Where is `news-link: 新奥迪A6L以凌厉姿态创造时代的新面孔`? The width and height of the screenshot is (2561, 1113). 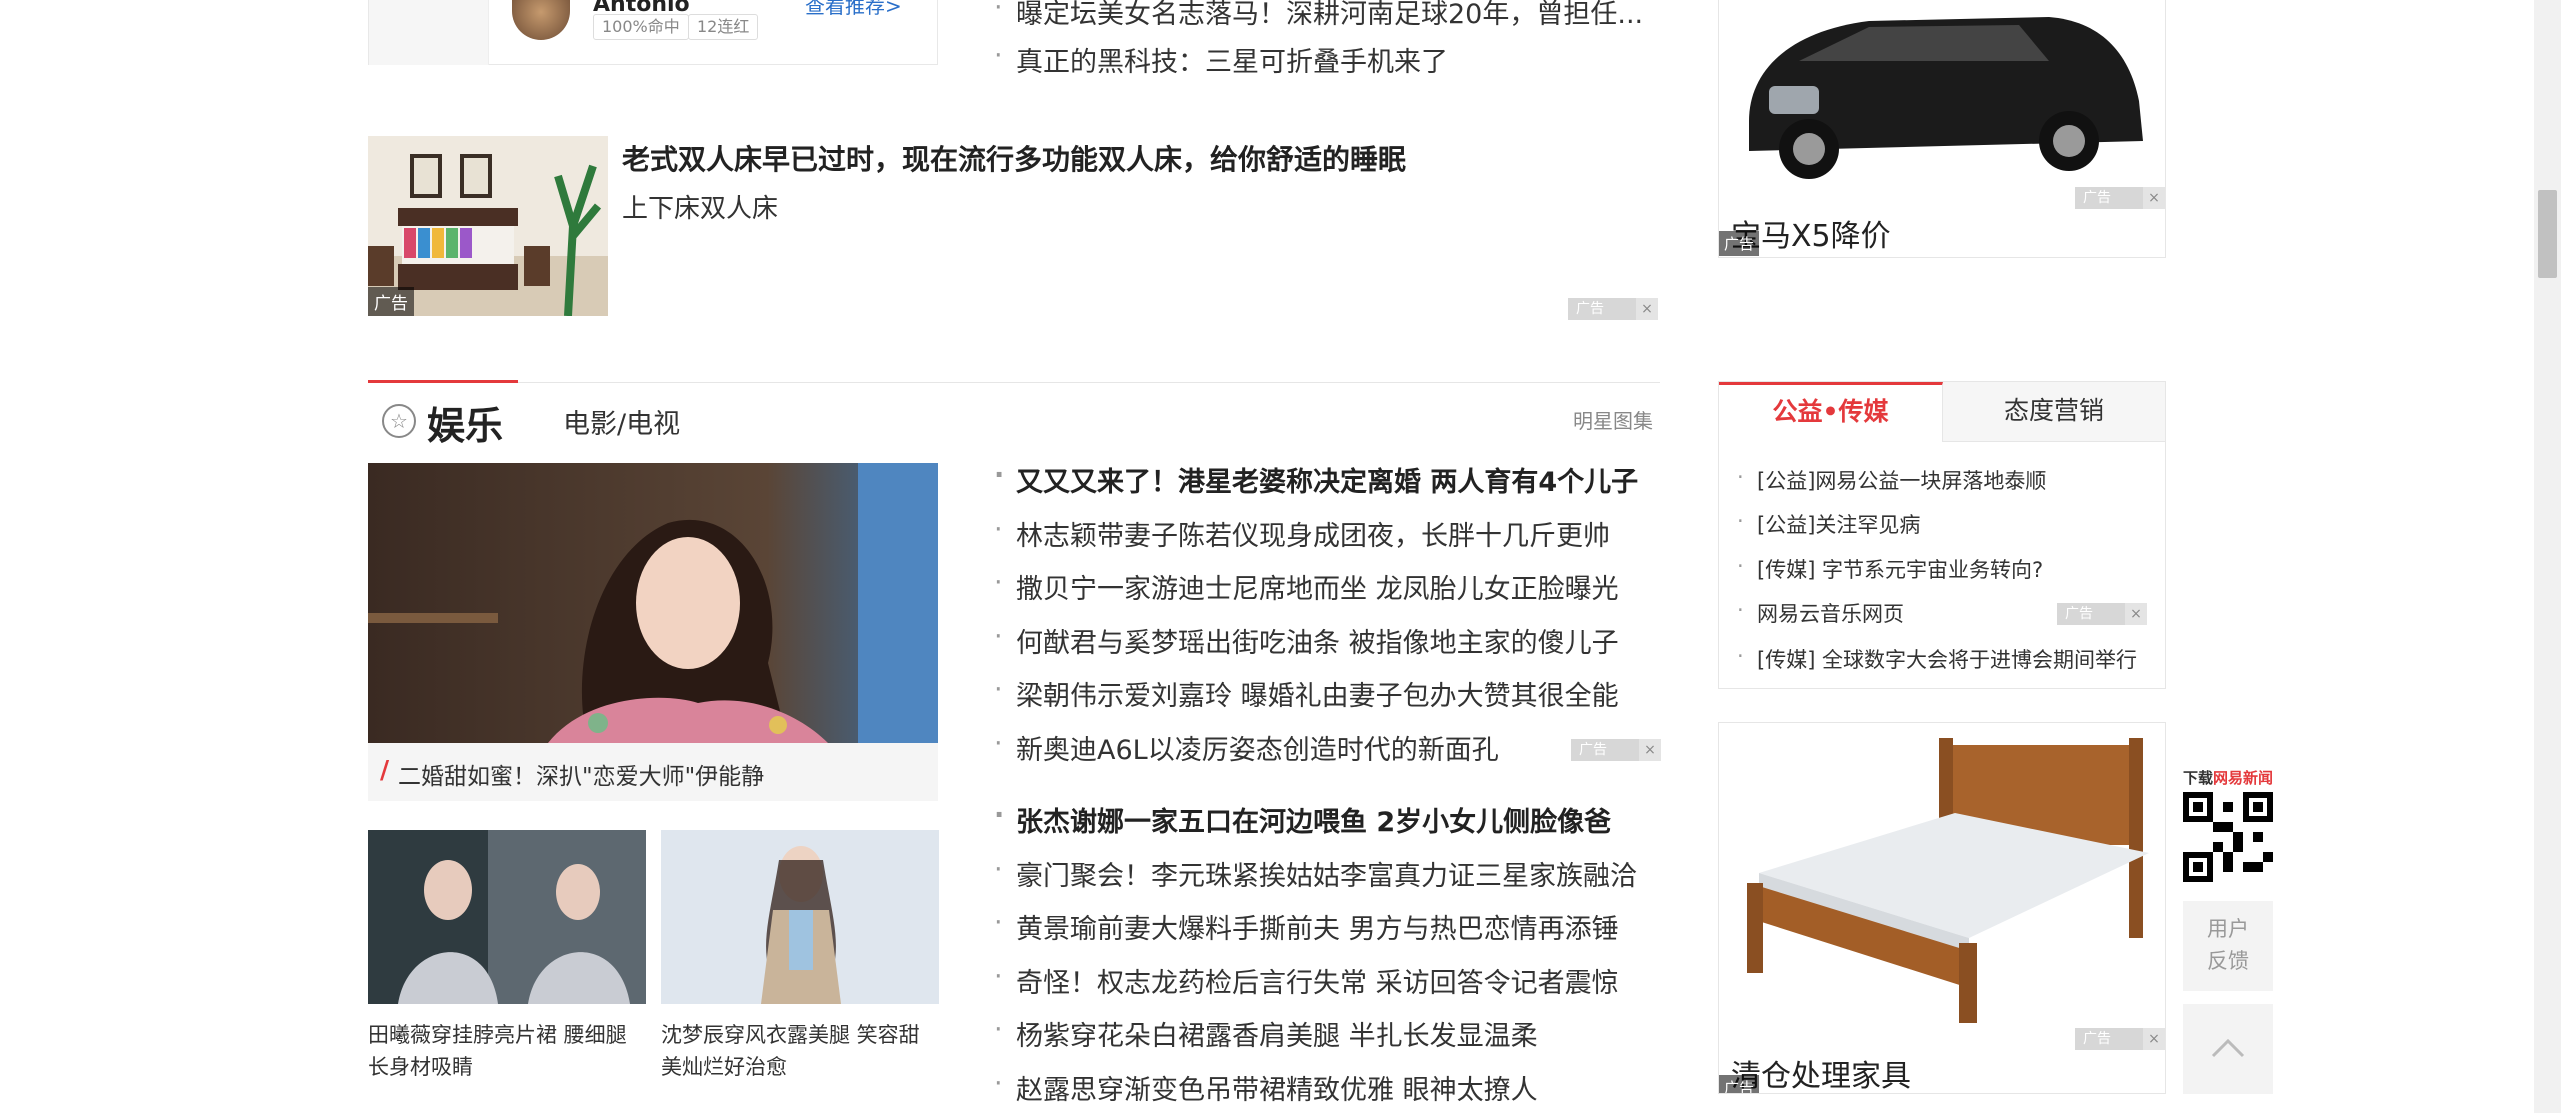 news-link: 新奥迪A6L以凌厉姿态创造时代的新面孔 is located at coordinates (1246, 747).